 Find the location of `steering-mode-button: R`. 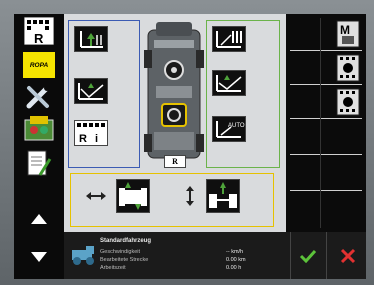

steering-mode-button: R is located at coordinates (39, 31).